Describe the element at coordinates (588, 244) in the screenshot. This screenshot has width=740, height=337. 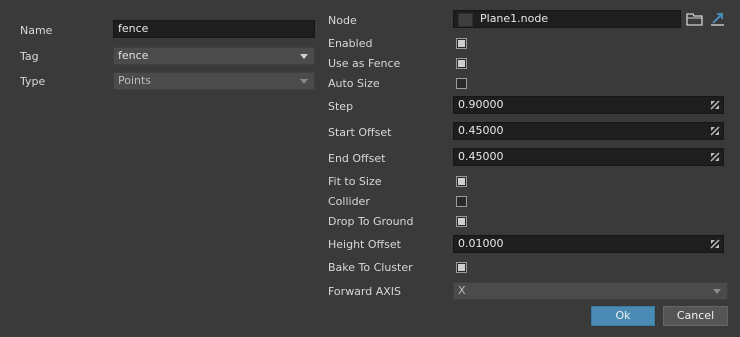
I see `height-offset-input: 0.01000` at that location.